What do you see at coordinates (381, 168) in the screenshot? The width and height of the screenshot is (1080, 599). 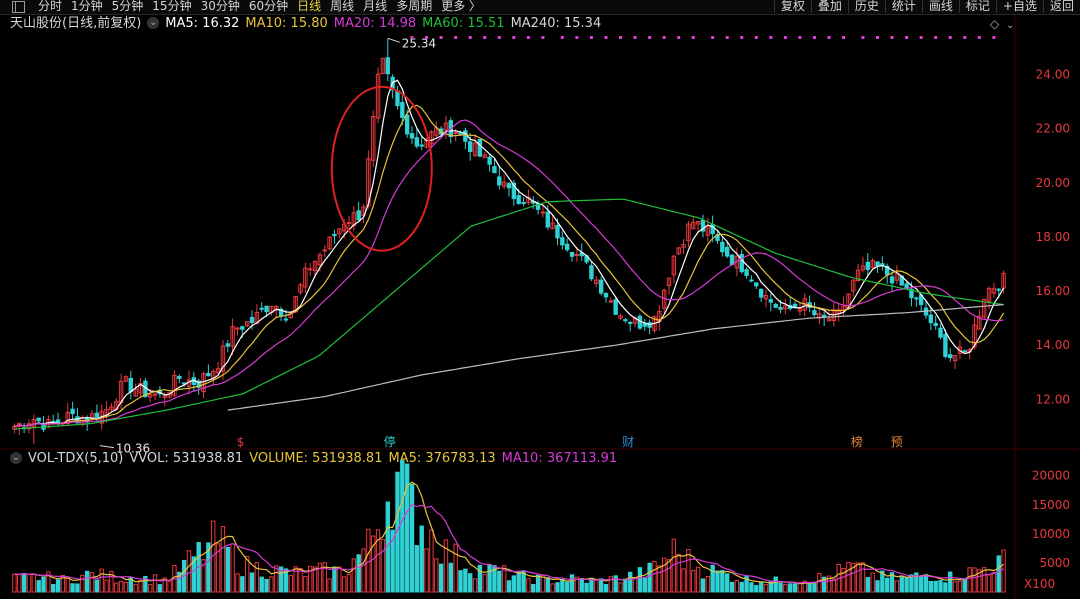 I see `annotation-ellipse` at bounding box center [381, 168].